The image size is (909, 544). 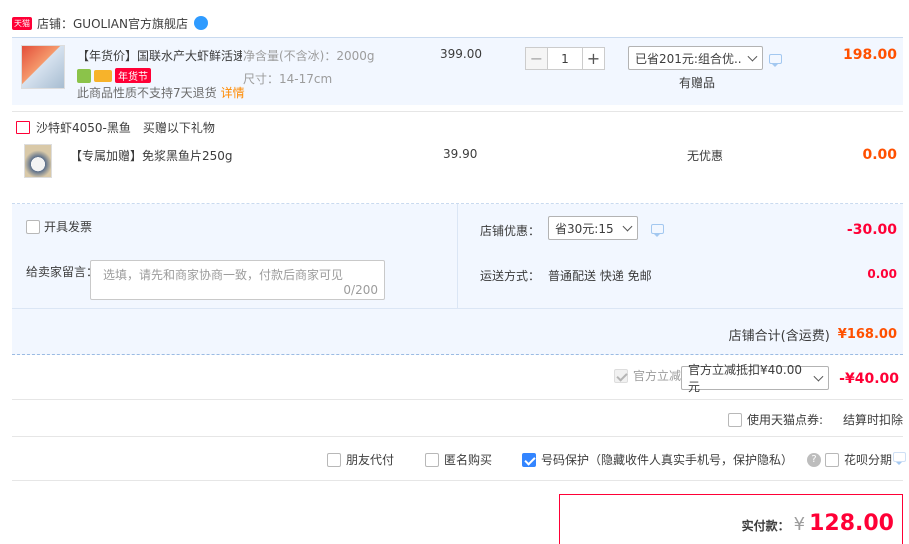 What do you see at coordinates (882, 274) in the screenshot?
I see `shipping-fee: 0.00` at bounding box center [882, 274].